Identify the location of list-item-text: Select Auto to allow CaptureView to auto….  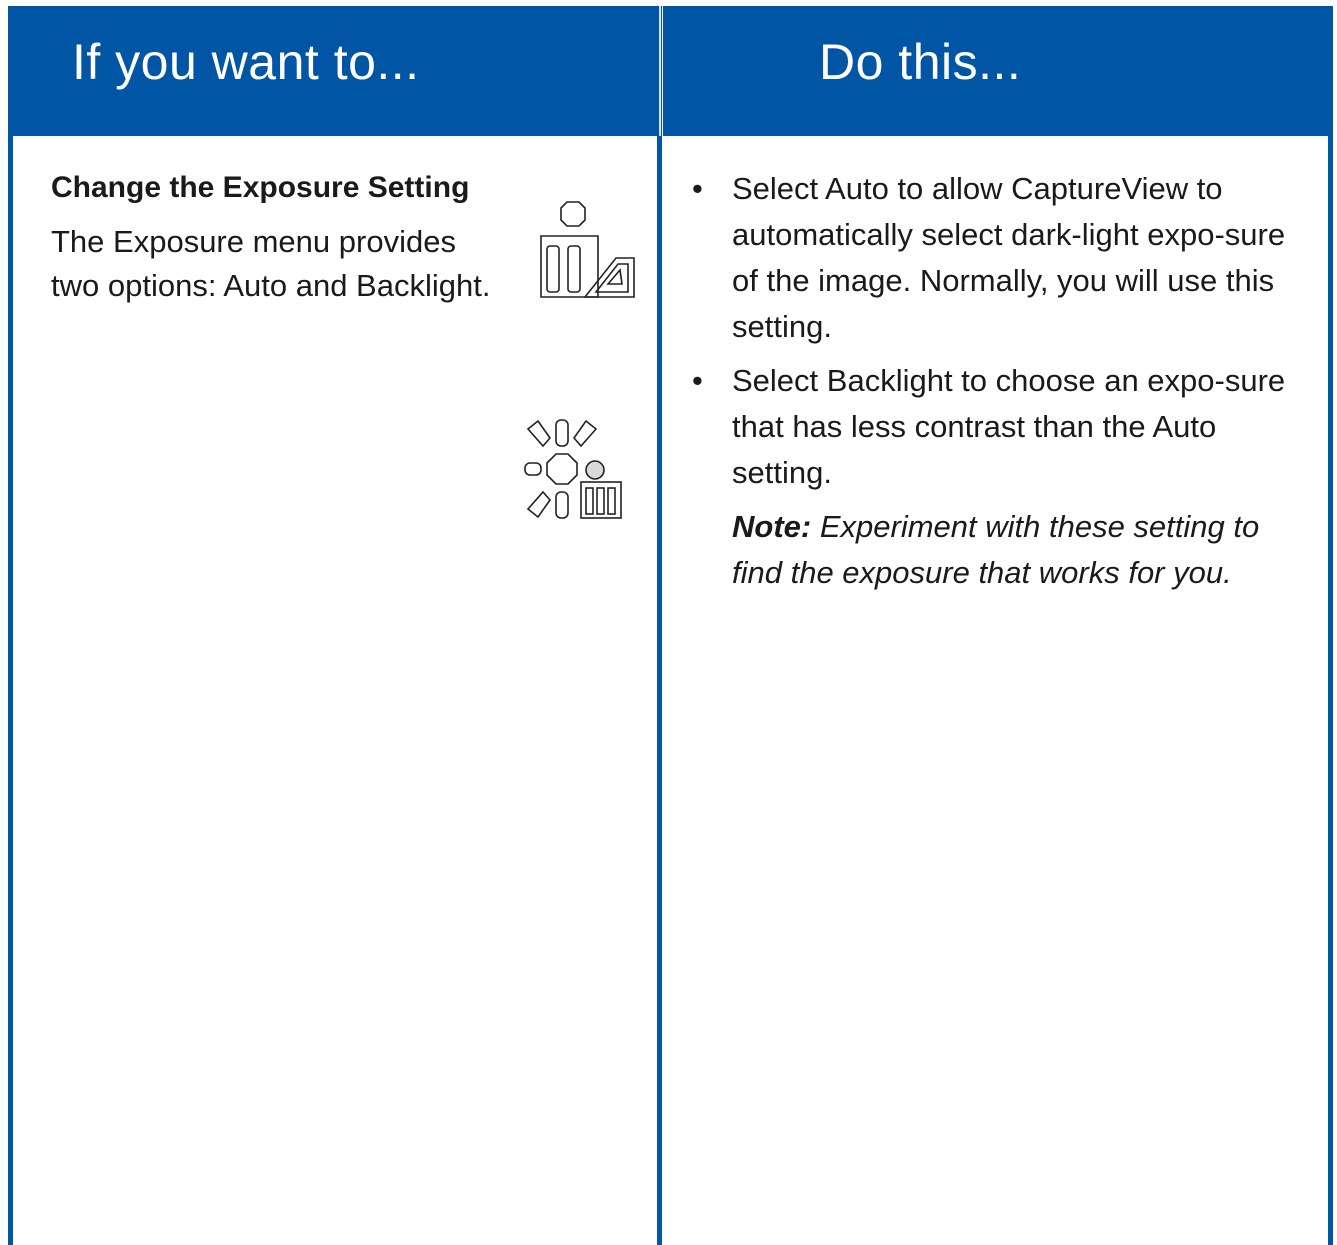
(1009, 257).